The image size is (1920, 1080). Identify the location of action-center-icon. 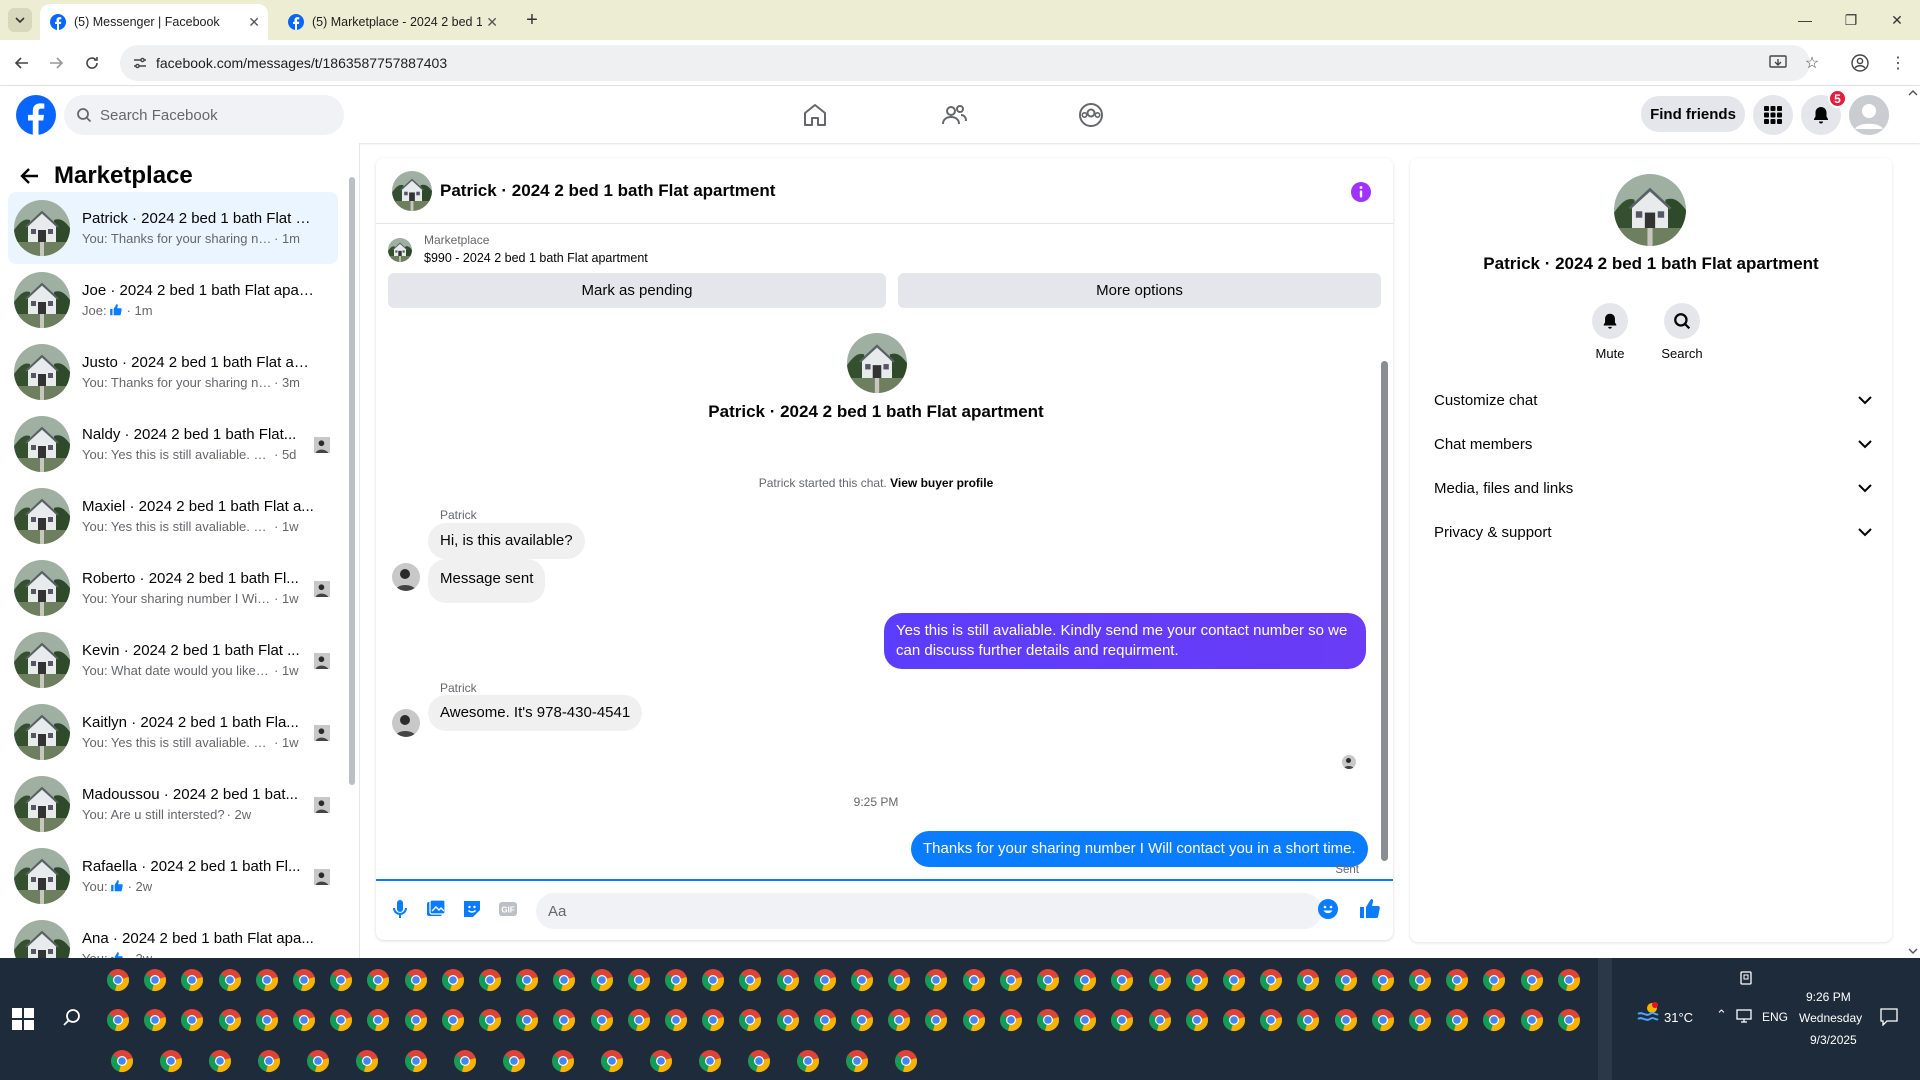
(1889, 1017).